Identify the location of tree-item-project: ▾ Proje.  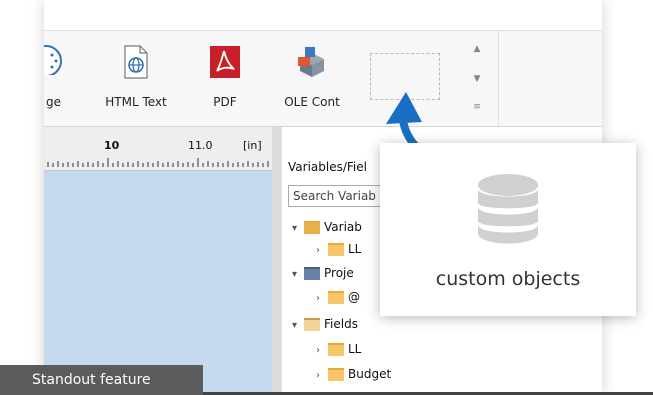
(323, 273).